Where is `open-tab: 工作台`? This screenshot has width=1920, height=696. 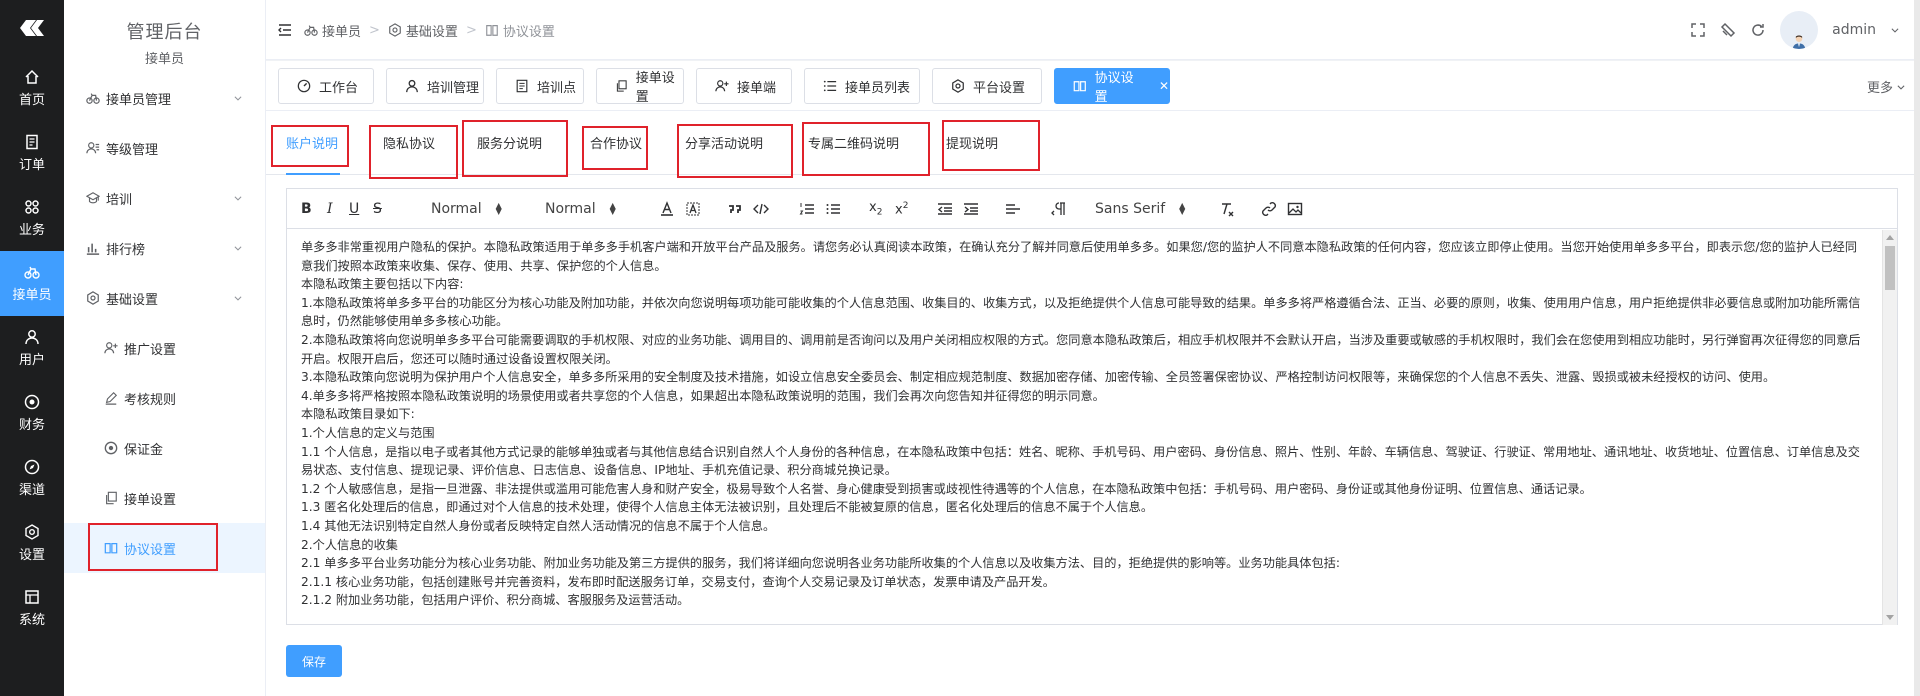 open-tab: 工作台 is located at coordinates (326, 86).